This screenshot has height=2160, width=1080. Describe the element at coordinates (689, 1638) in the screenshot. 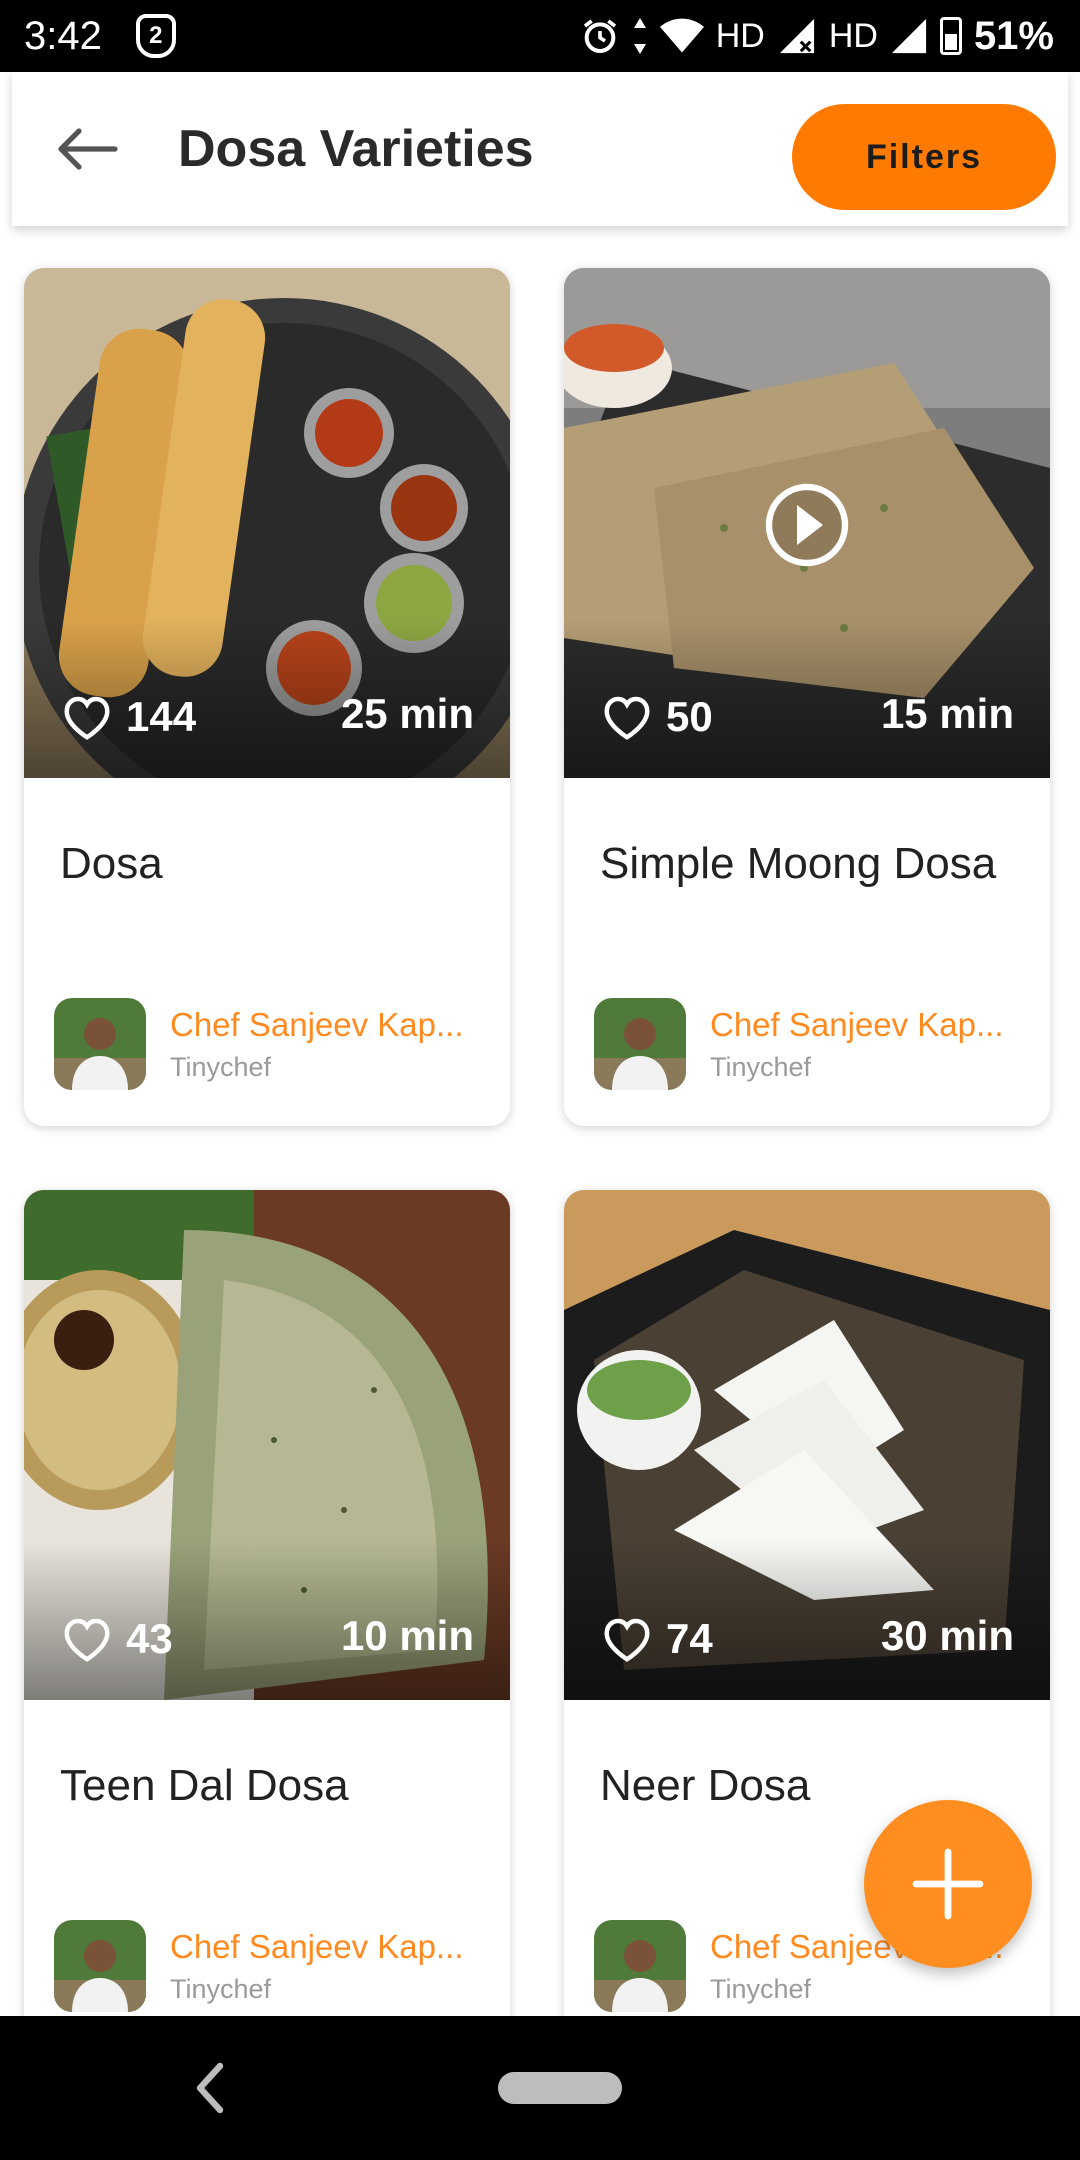

I see `likes-value: 74` at that location.